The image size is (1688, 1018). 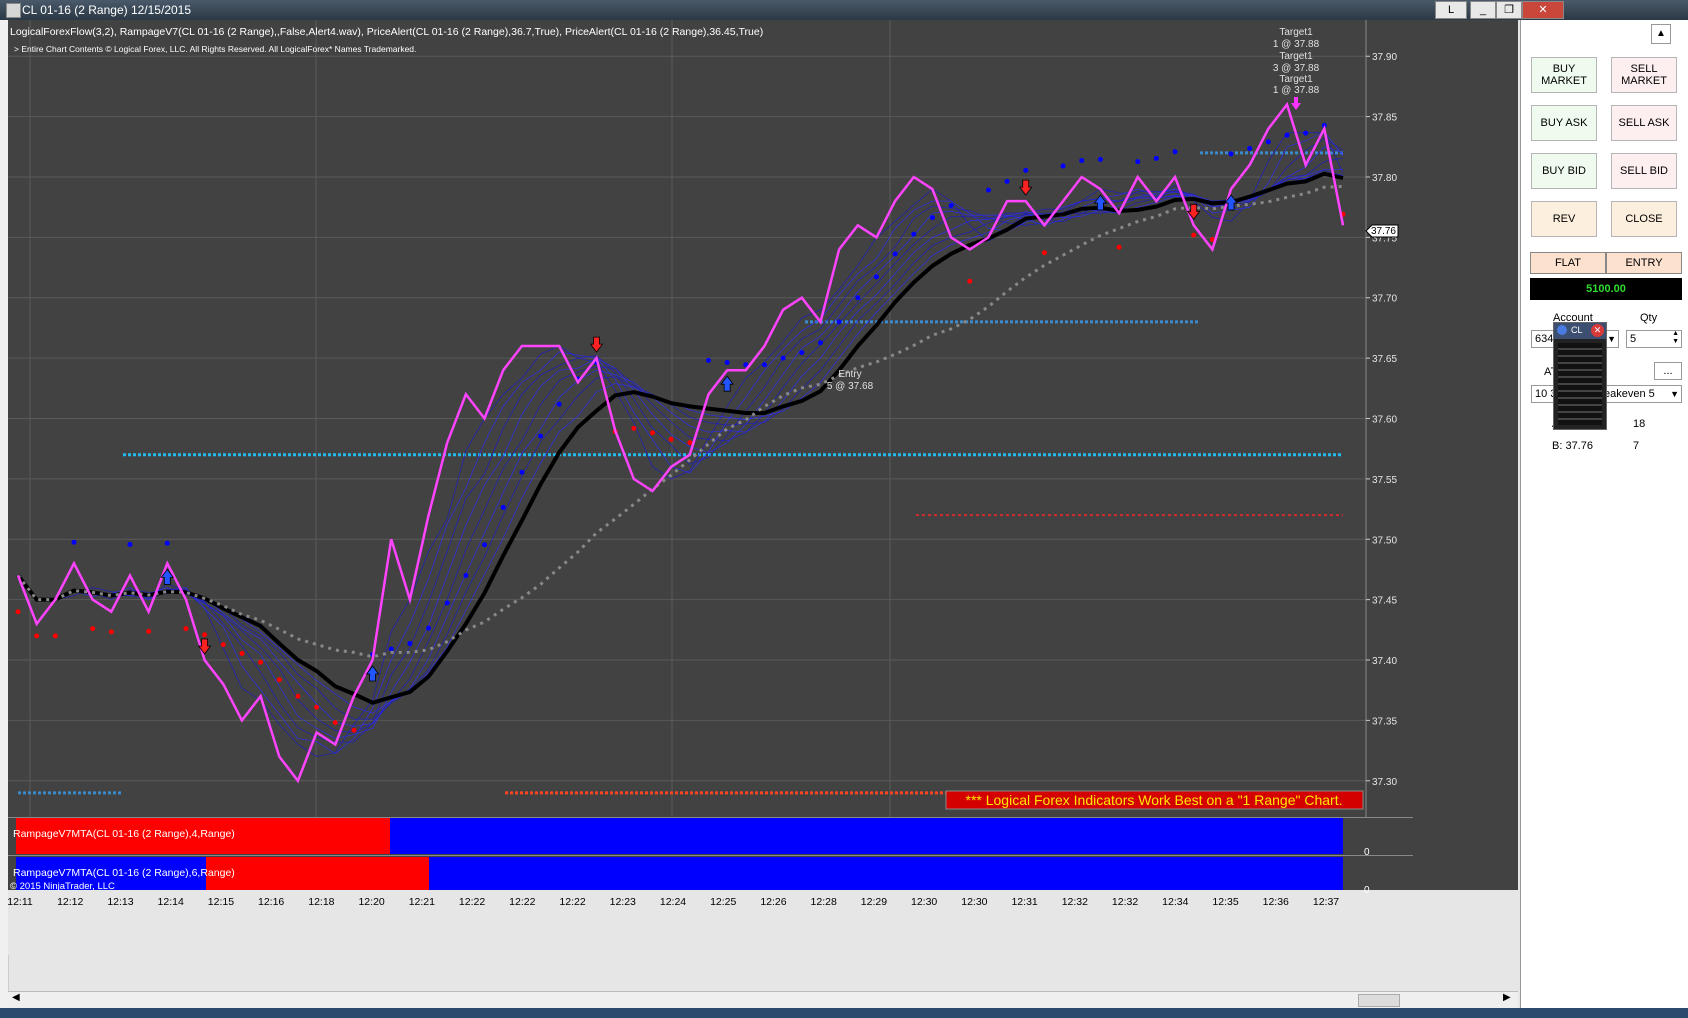 What do you see at coordinates (271, 902) in the screenshot?
I see `x-tick-label: 12:16` at bounding box center [271, 902].